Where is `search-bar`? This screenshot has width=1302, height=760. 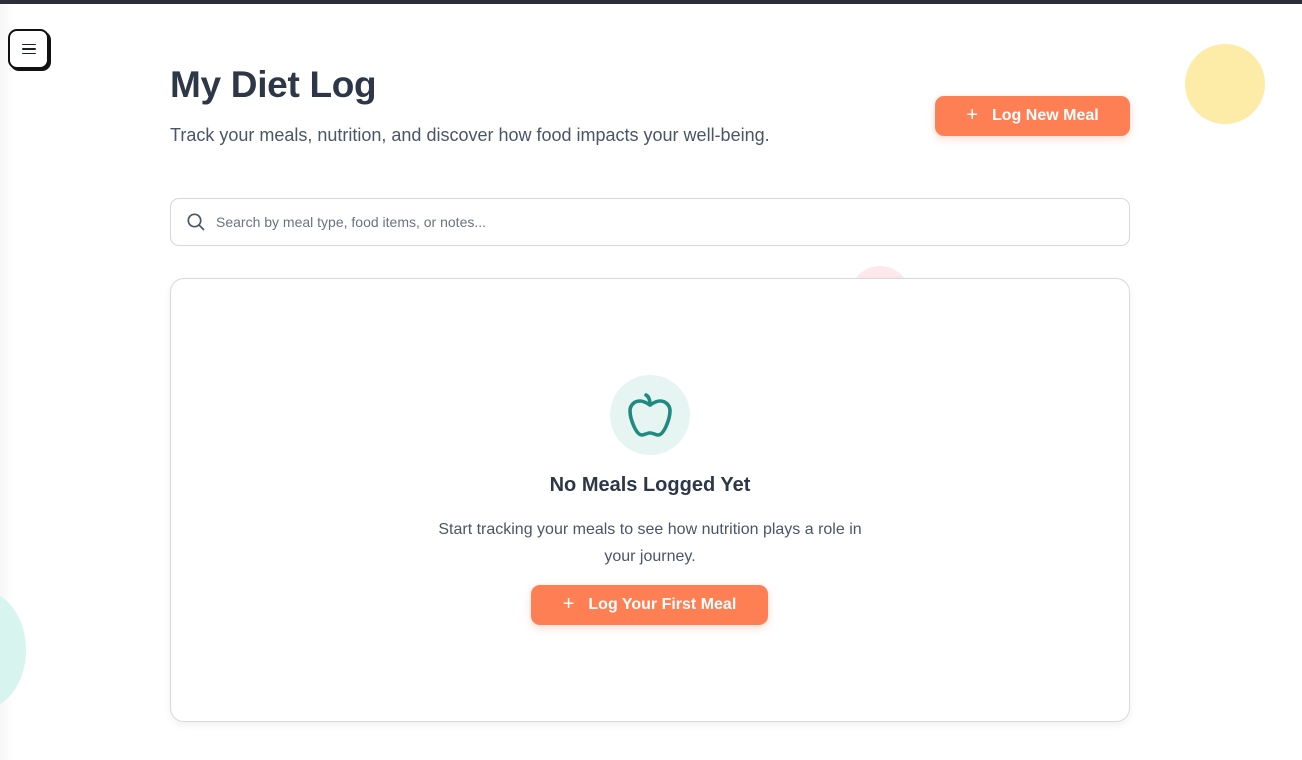
search-bar is located at coordinates (650, 222).